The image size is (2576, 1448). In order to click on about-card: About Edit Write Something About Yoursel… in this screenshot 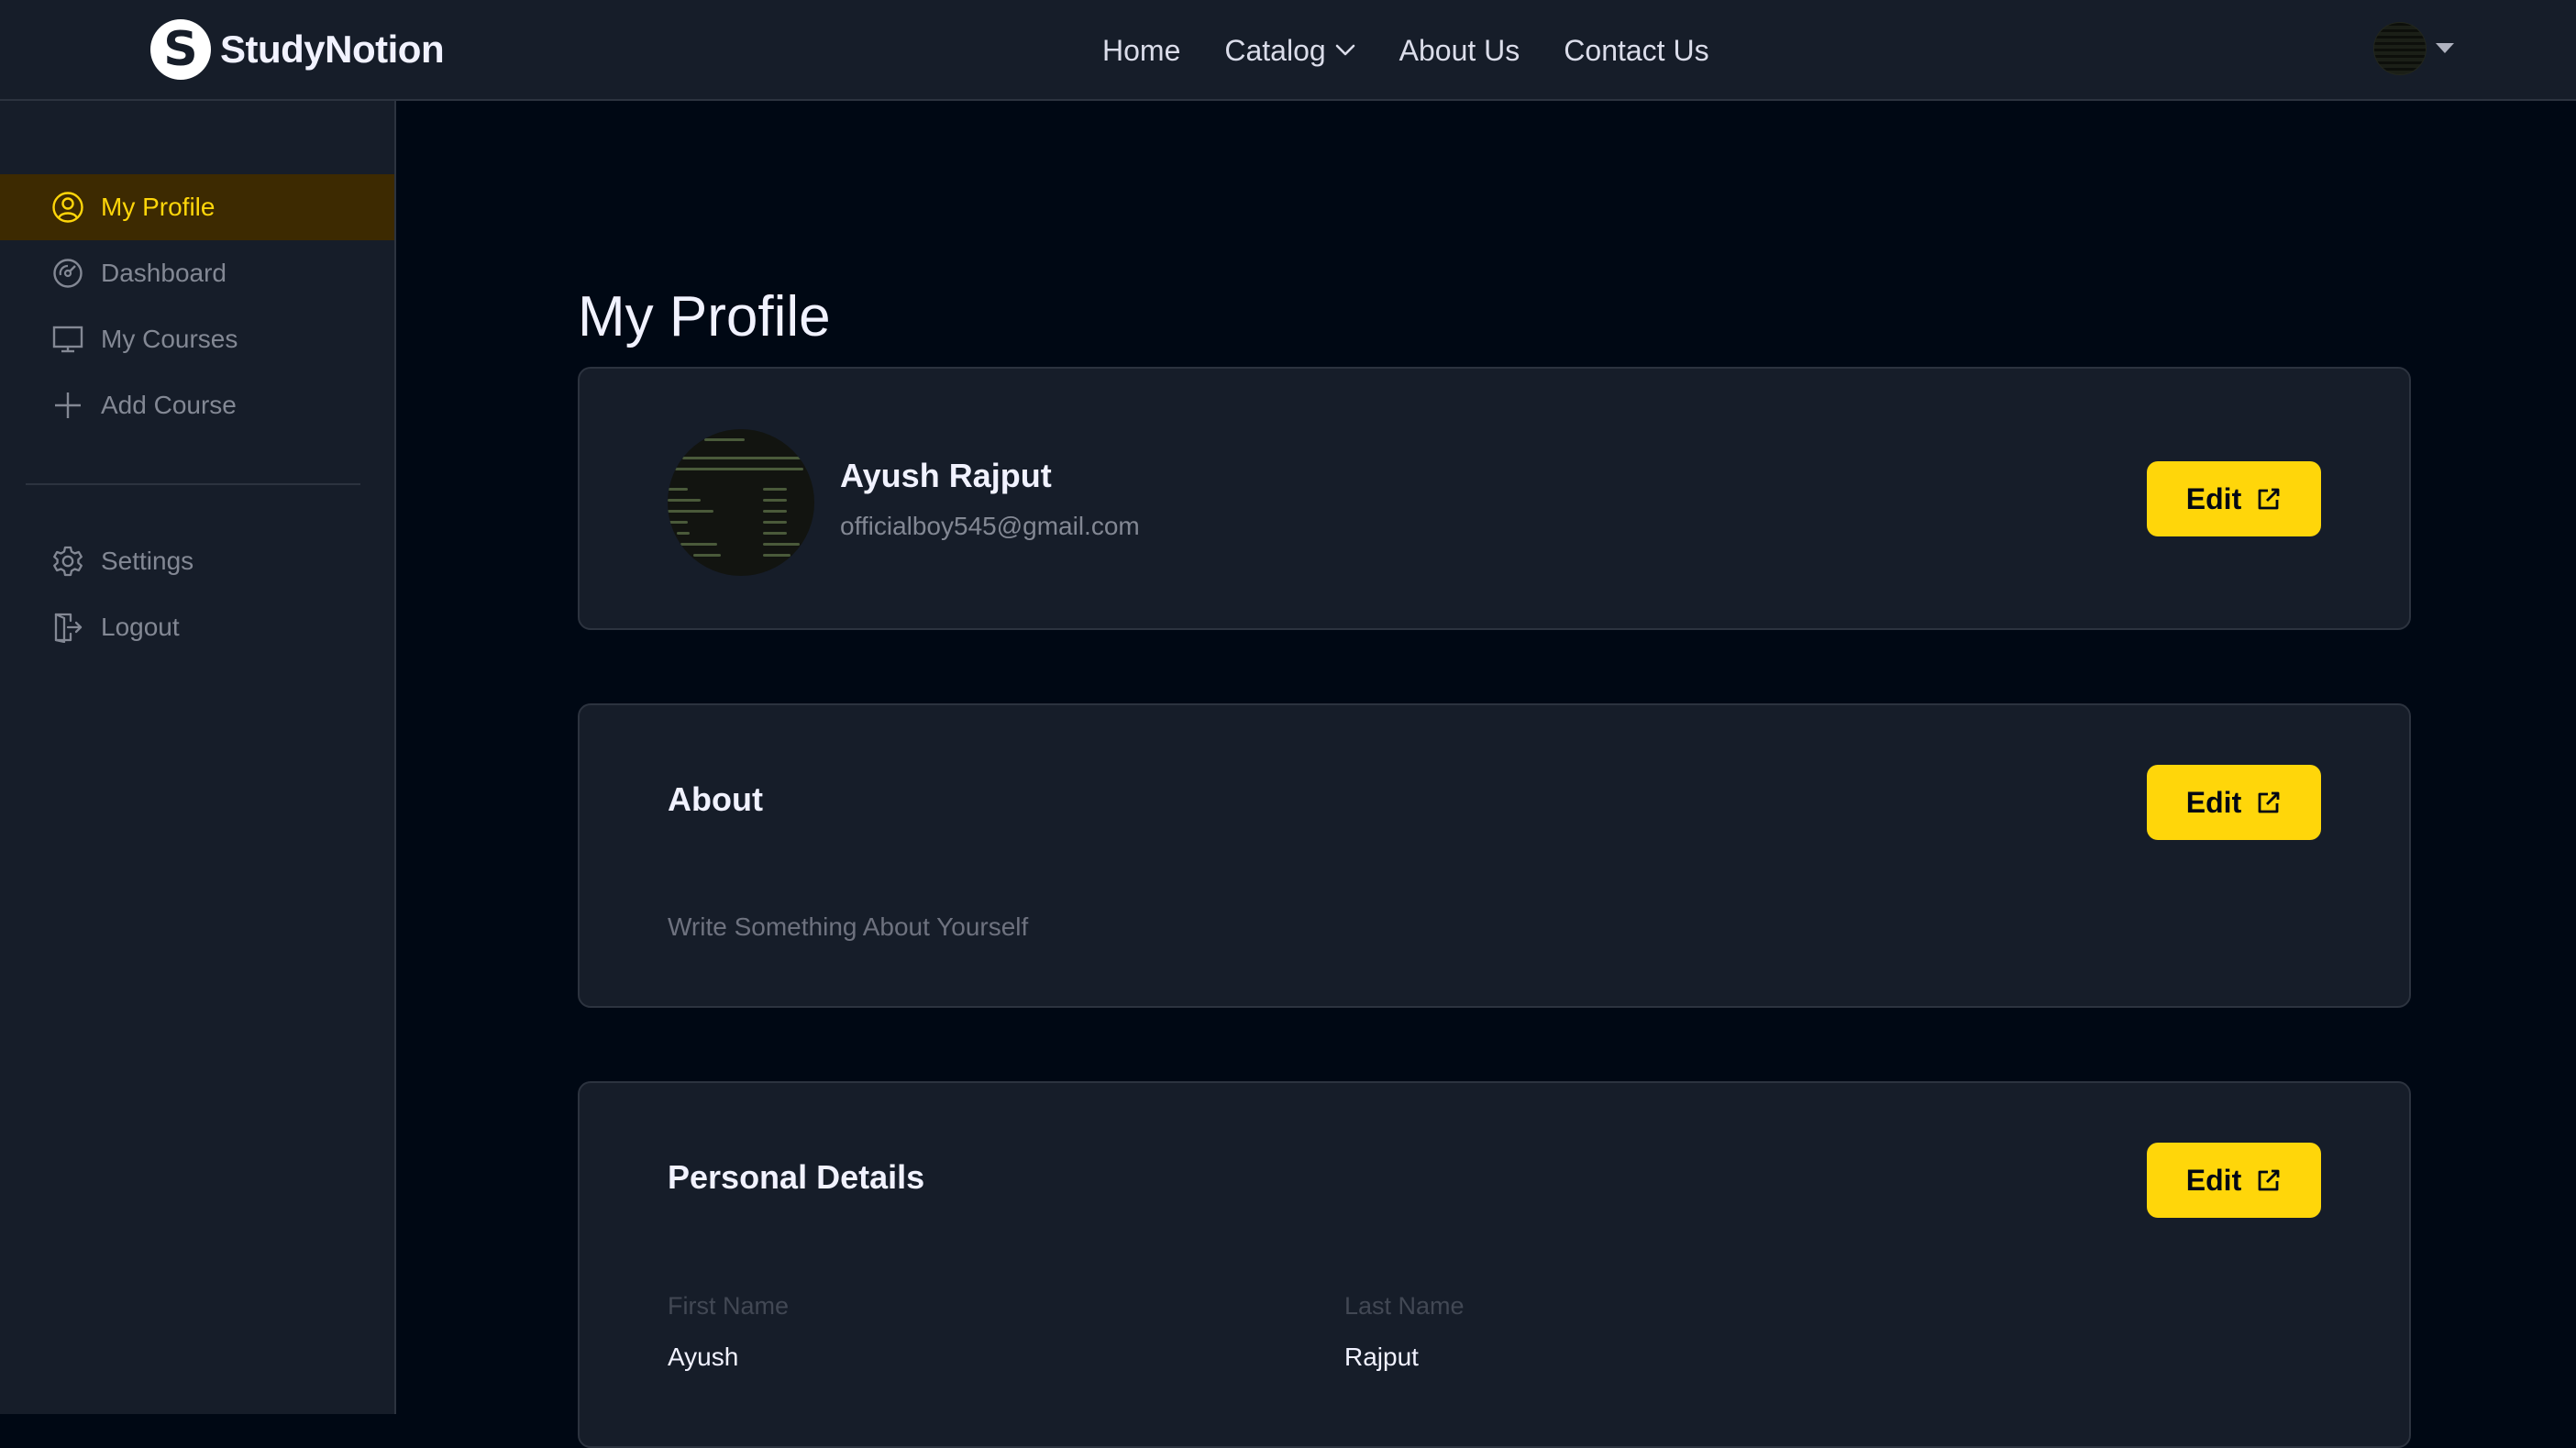, I will do `click(1494, 855)`.